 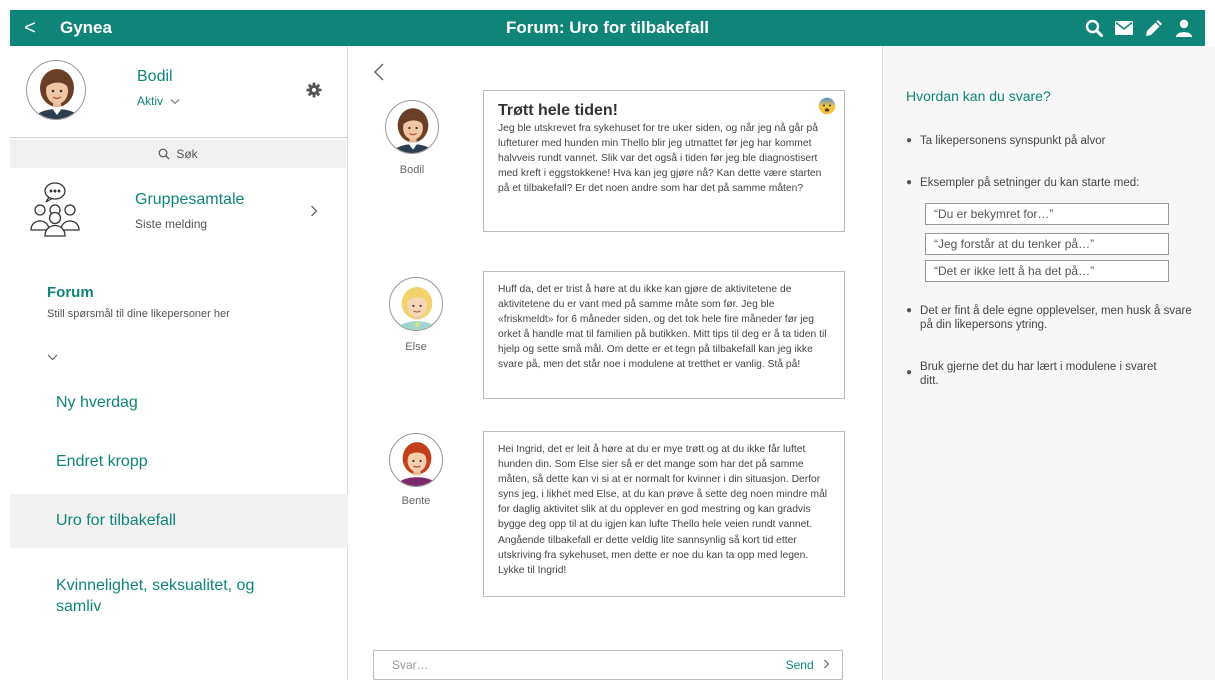 I want to click on send-label: Send, so click(x=799, y=665).